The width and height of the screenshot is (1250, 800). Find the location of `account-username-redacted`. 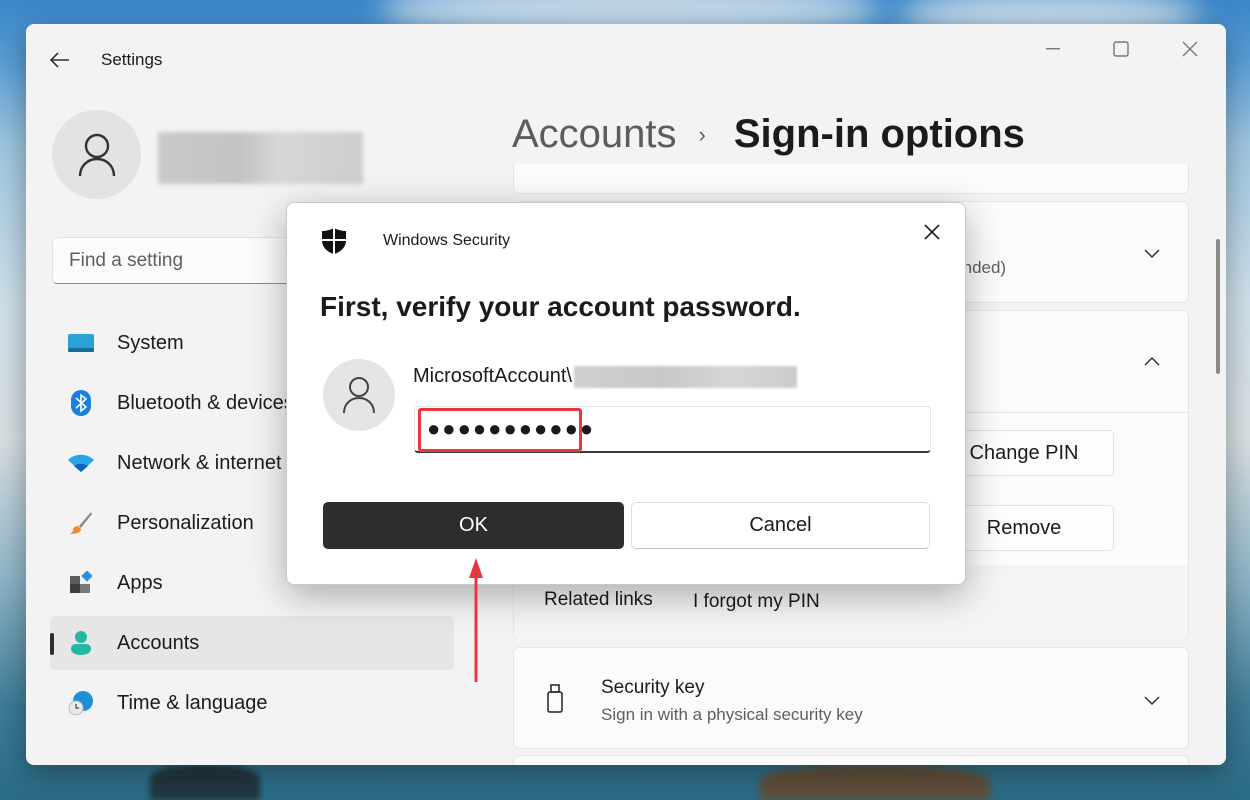

account-username-redacted is located at coordinates (685, 376).